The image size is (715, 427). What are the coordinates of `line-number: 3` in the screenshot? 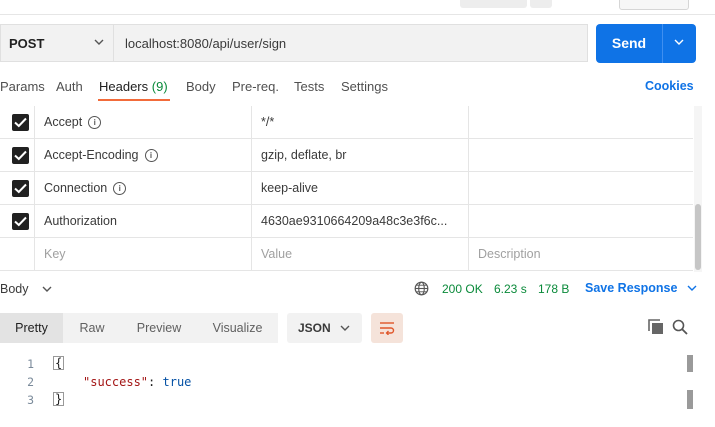 It's located at (30, 400).